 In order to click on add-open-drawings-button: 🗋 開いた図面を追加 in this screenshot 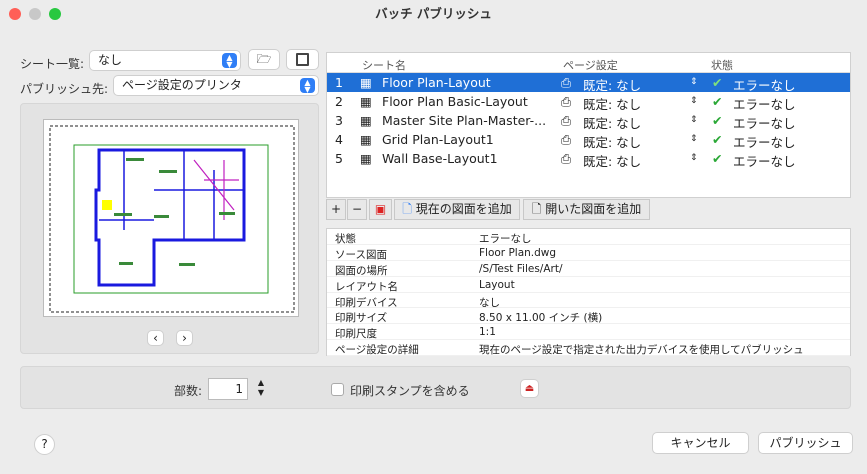, I will do `click(586, 209)`.